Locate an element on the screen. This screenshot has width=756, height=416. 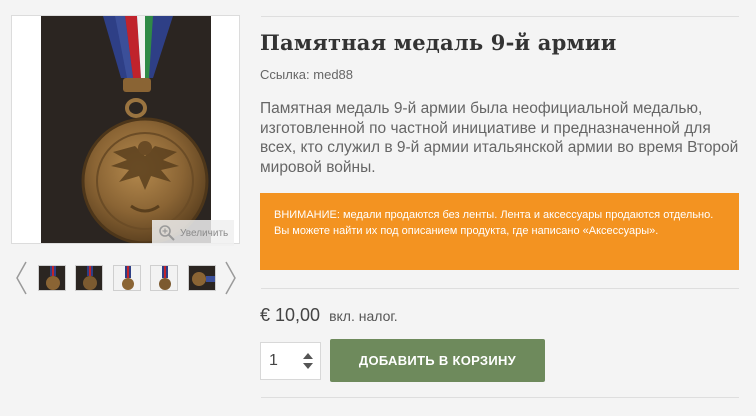
medal-photo is located at coordinates (126, 129).